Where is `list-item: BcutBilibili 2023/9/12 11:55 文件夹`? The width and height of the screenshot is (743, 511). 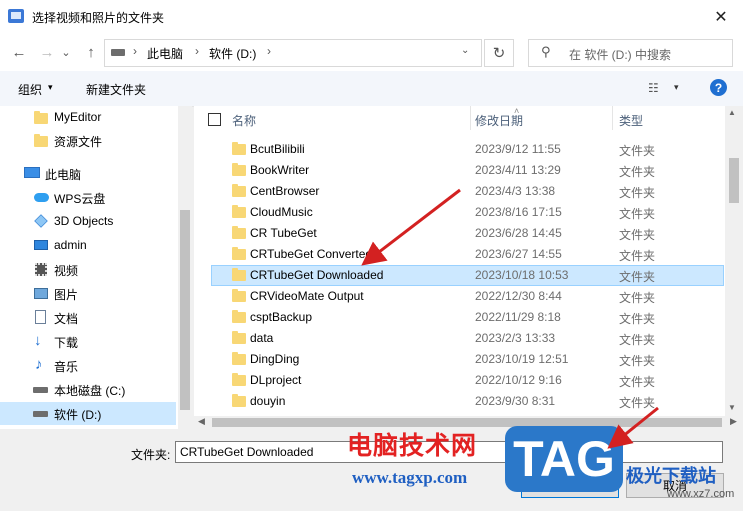 list-item: BcutBilibili 2023/9/12 11:55 文件夹 is located at coordinates (467, 149).